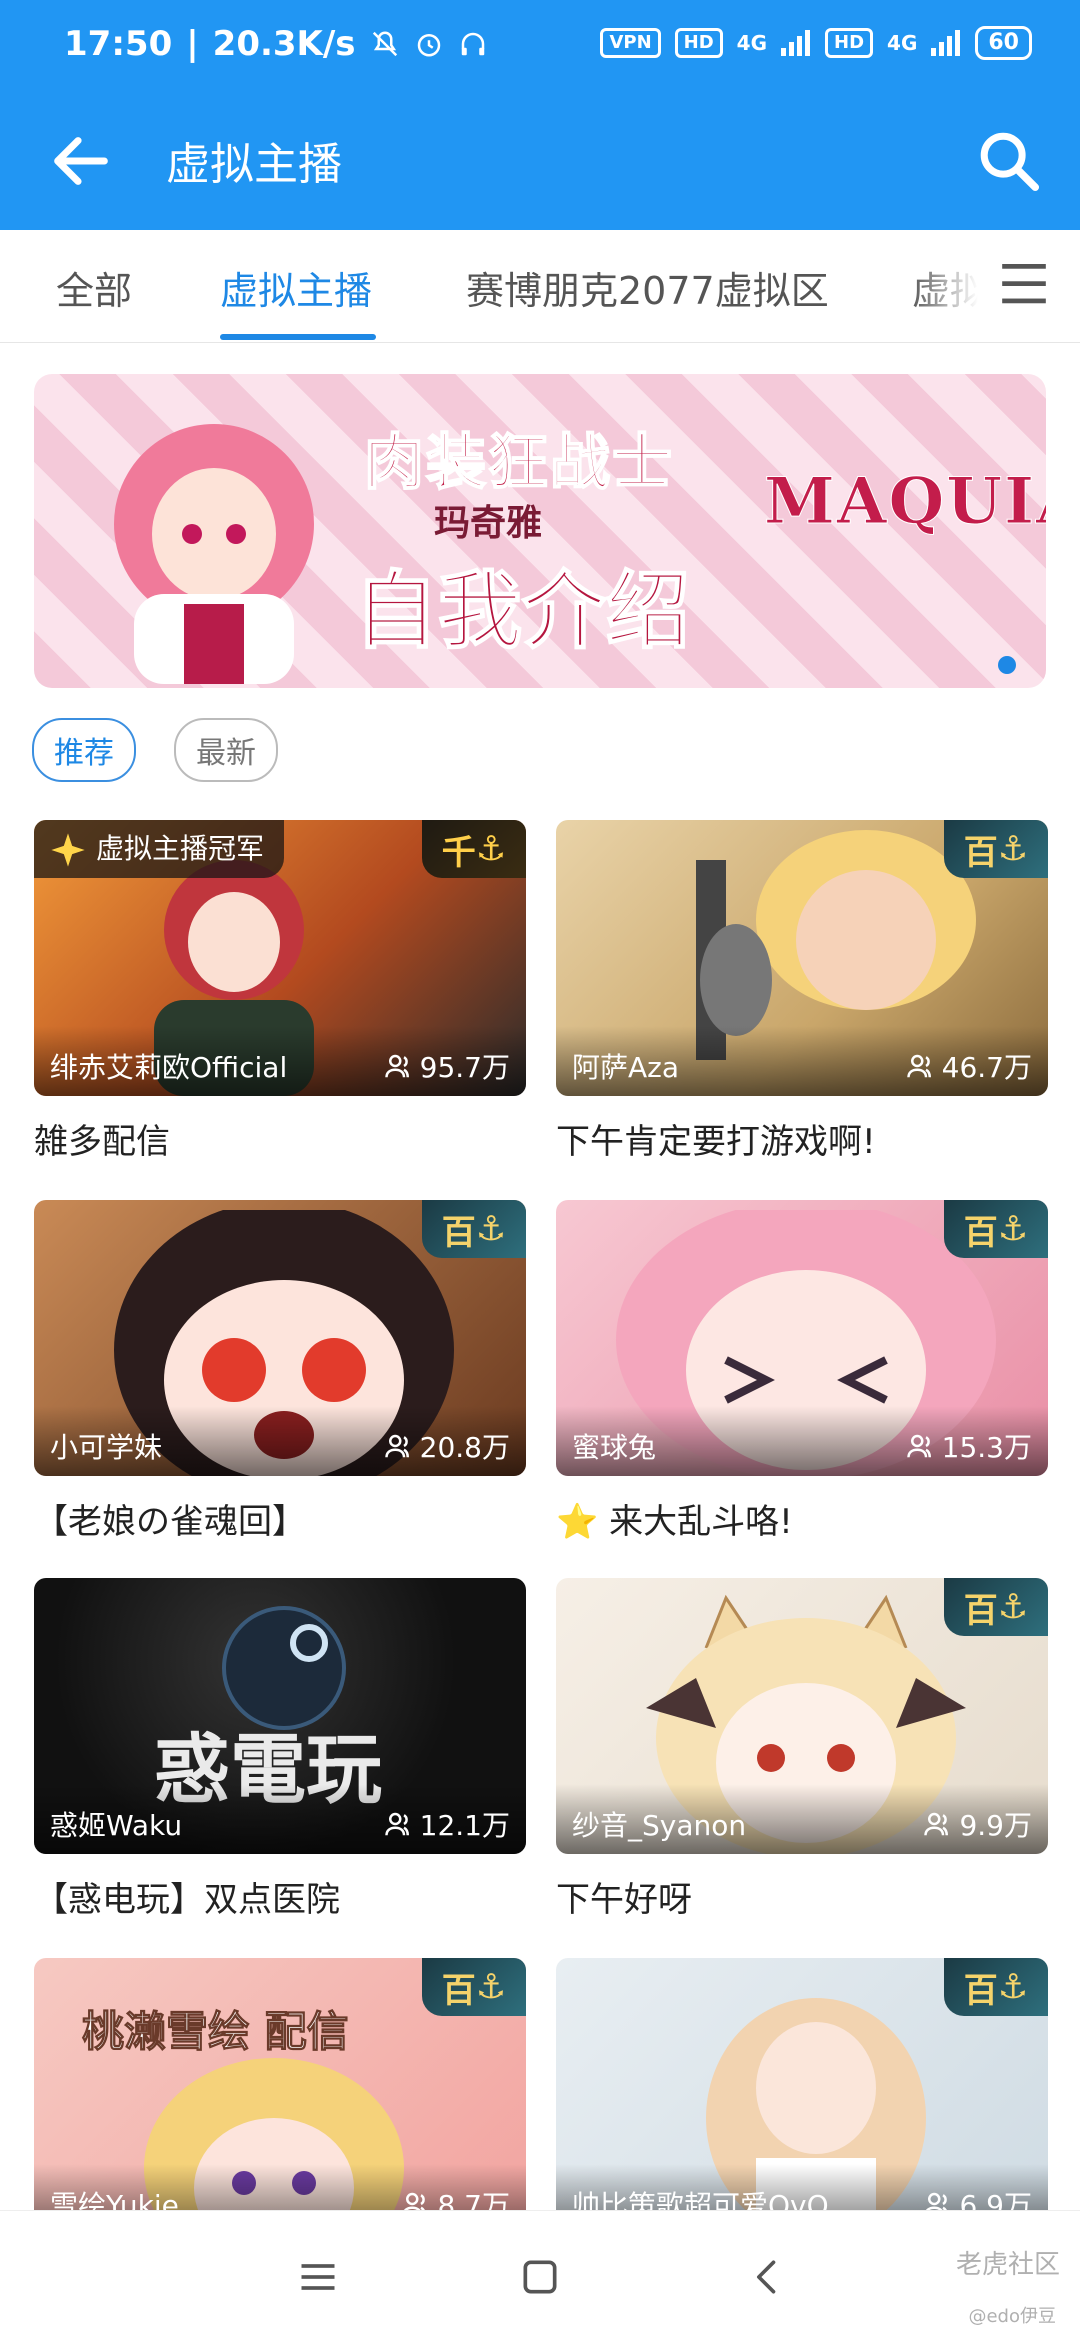 Image resolution: width=1080 pixels, height=2341 pixels. What do you see at coordinates (1007, 2265) in the screenshot?
I see `watermark: 老虎社区` at bounding box center [1007, 2265].